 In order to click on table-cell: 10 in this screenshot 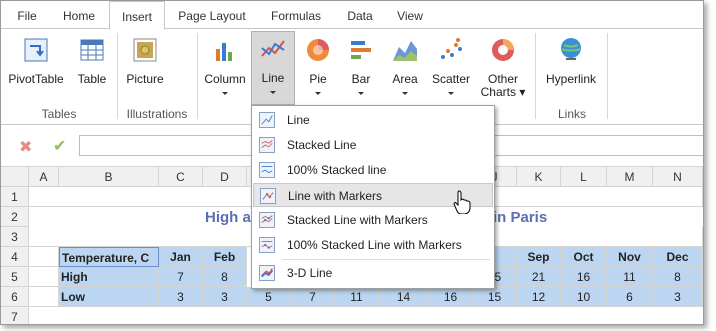, I will do `click(584, 297)`.